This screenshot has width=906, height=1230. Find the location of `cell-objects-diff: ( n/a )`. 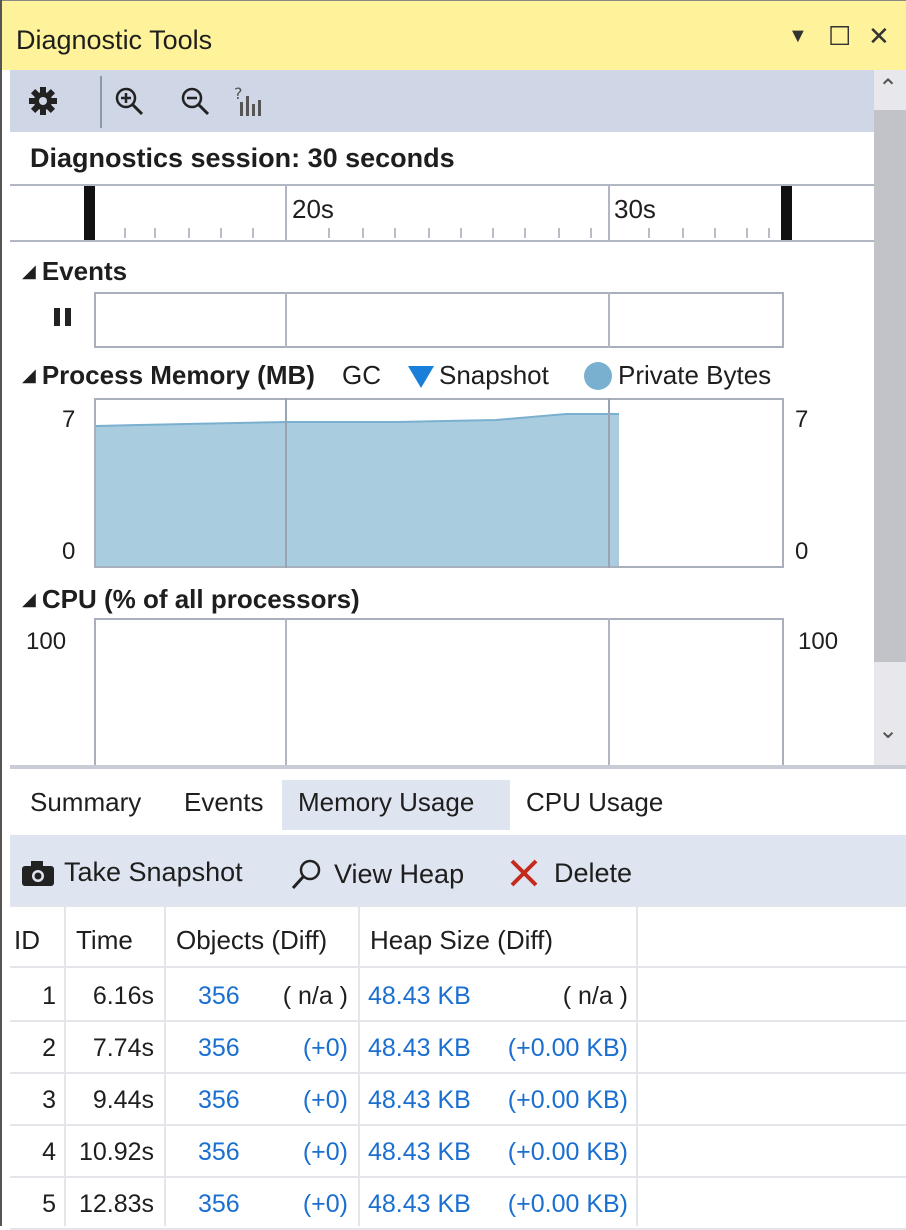

cell-objects-diff: ( n/a ) is located at coordinates (315, 996).